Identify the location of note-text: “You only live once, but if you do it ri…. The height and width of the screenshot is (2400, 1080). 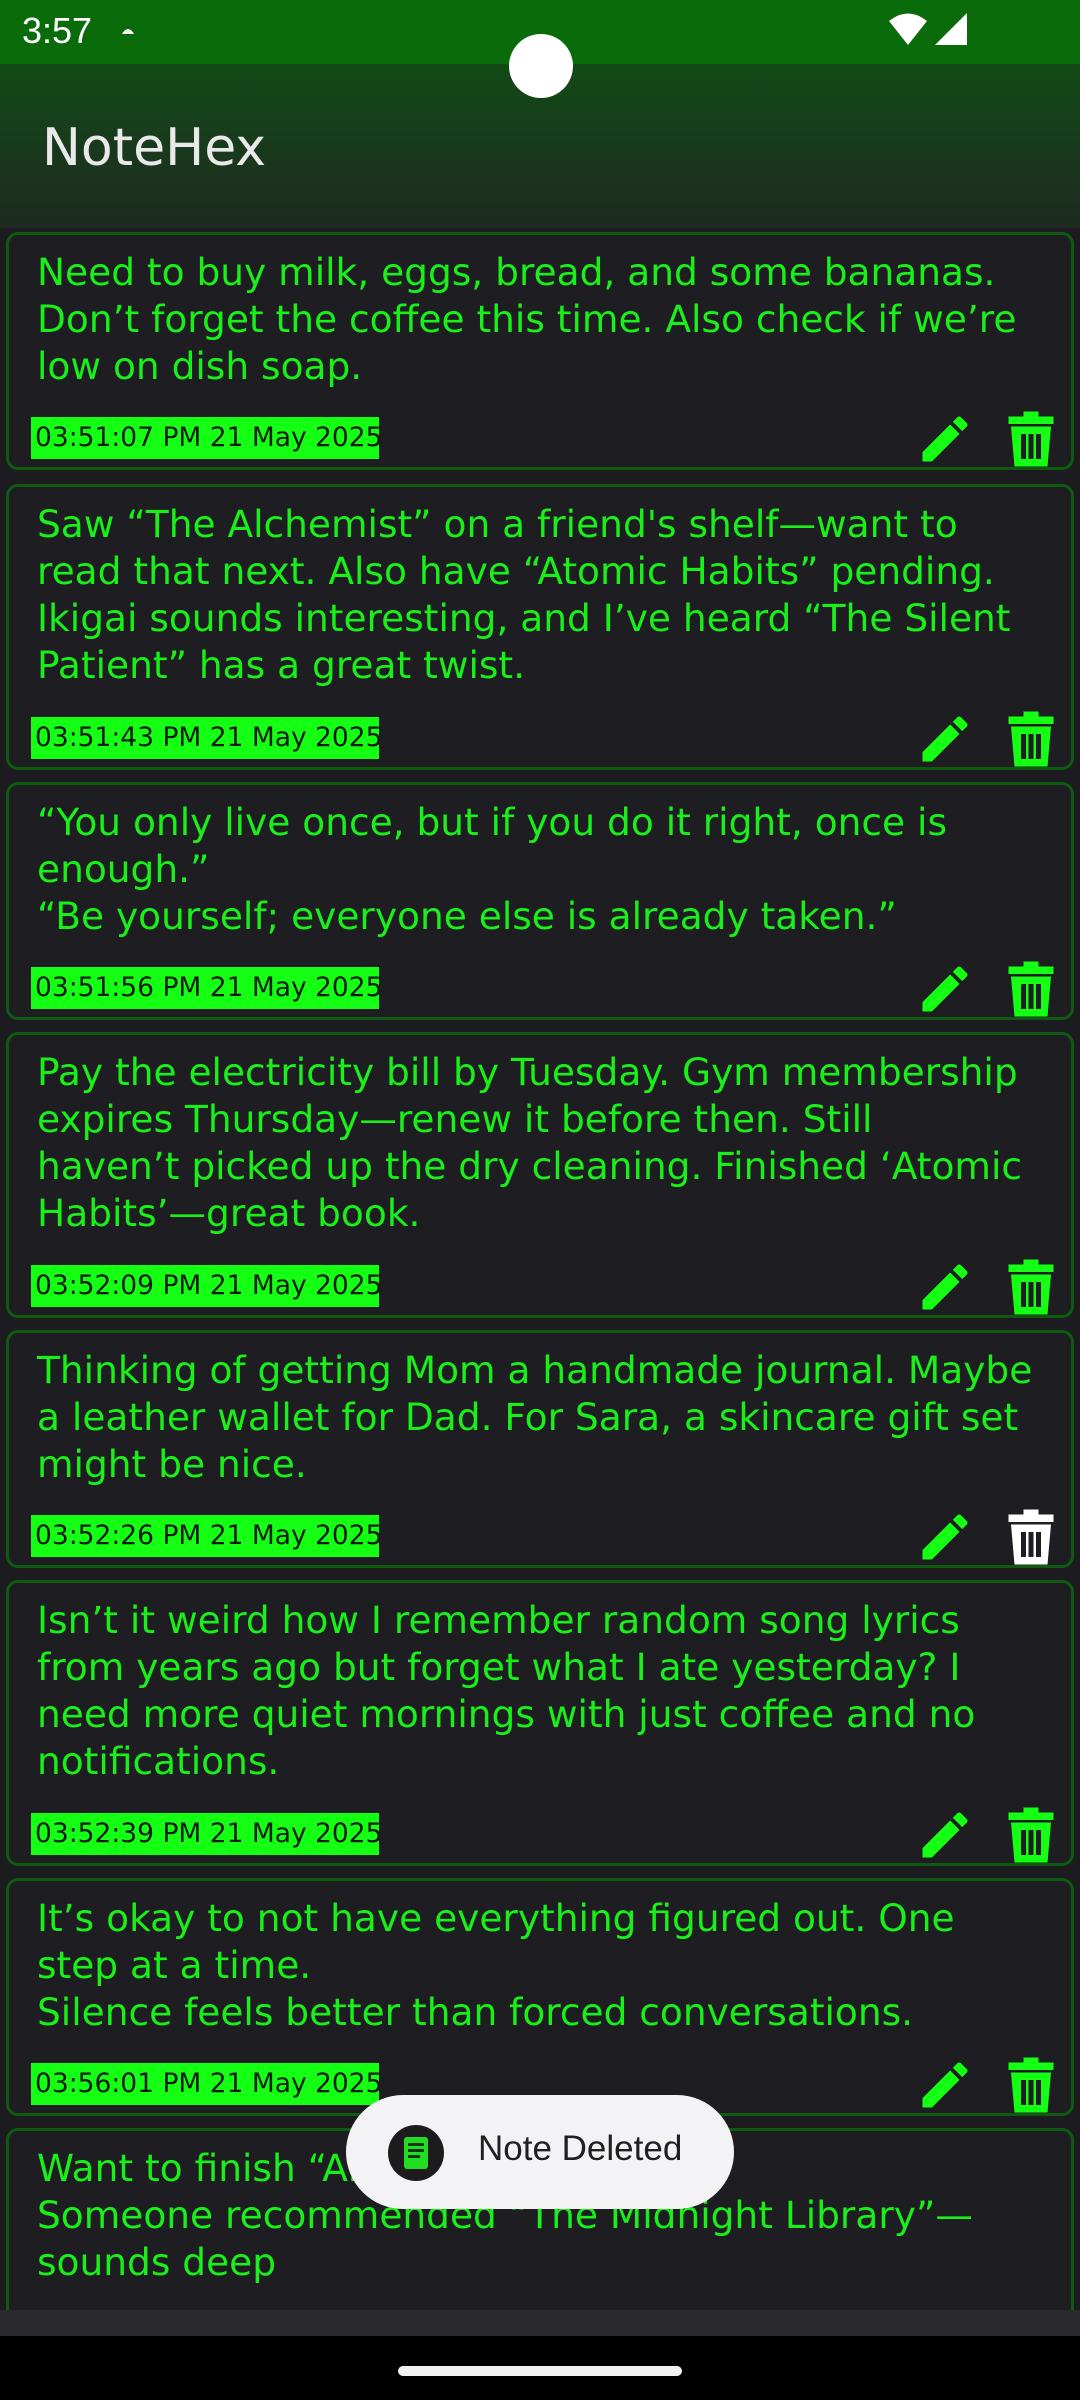
(492, 869).